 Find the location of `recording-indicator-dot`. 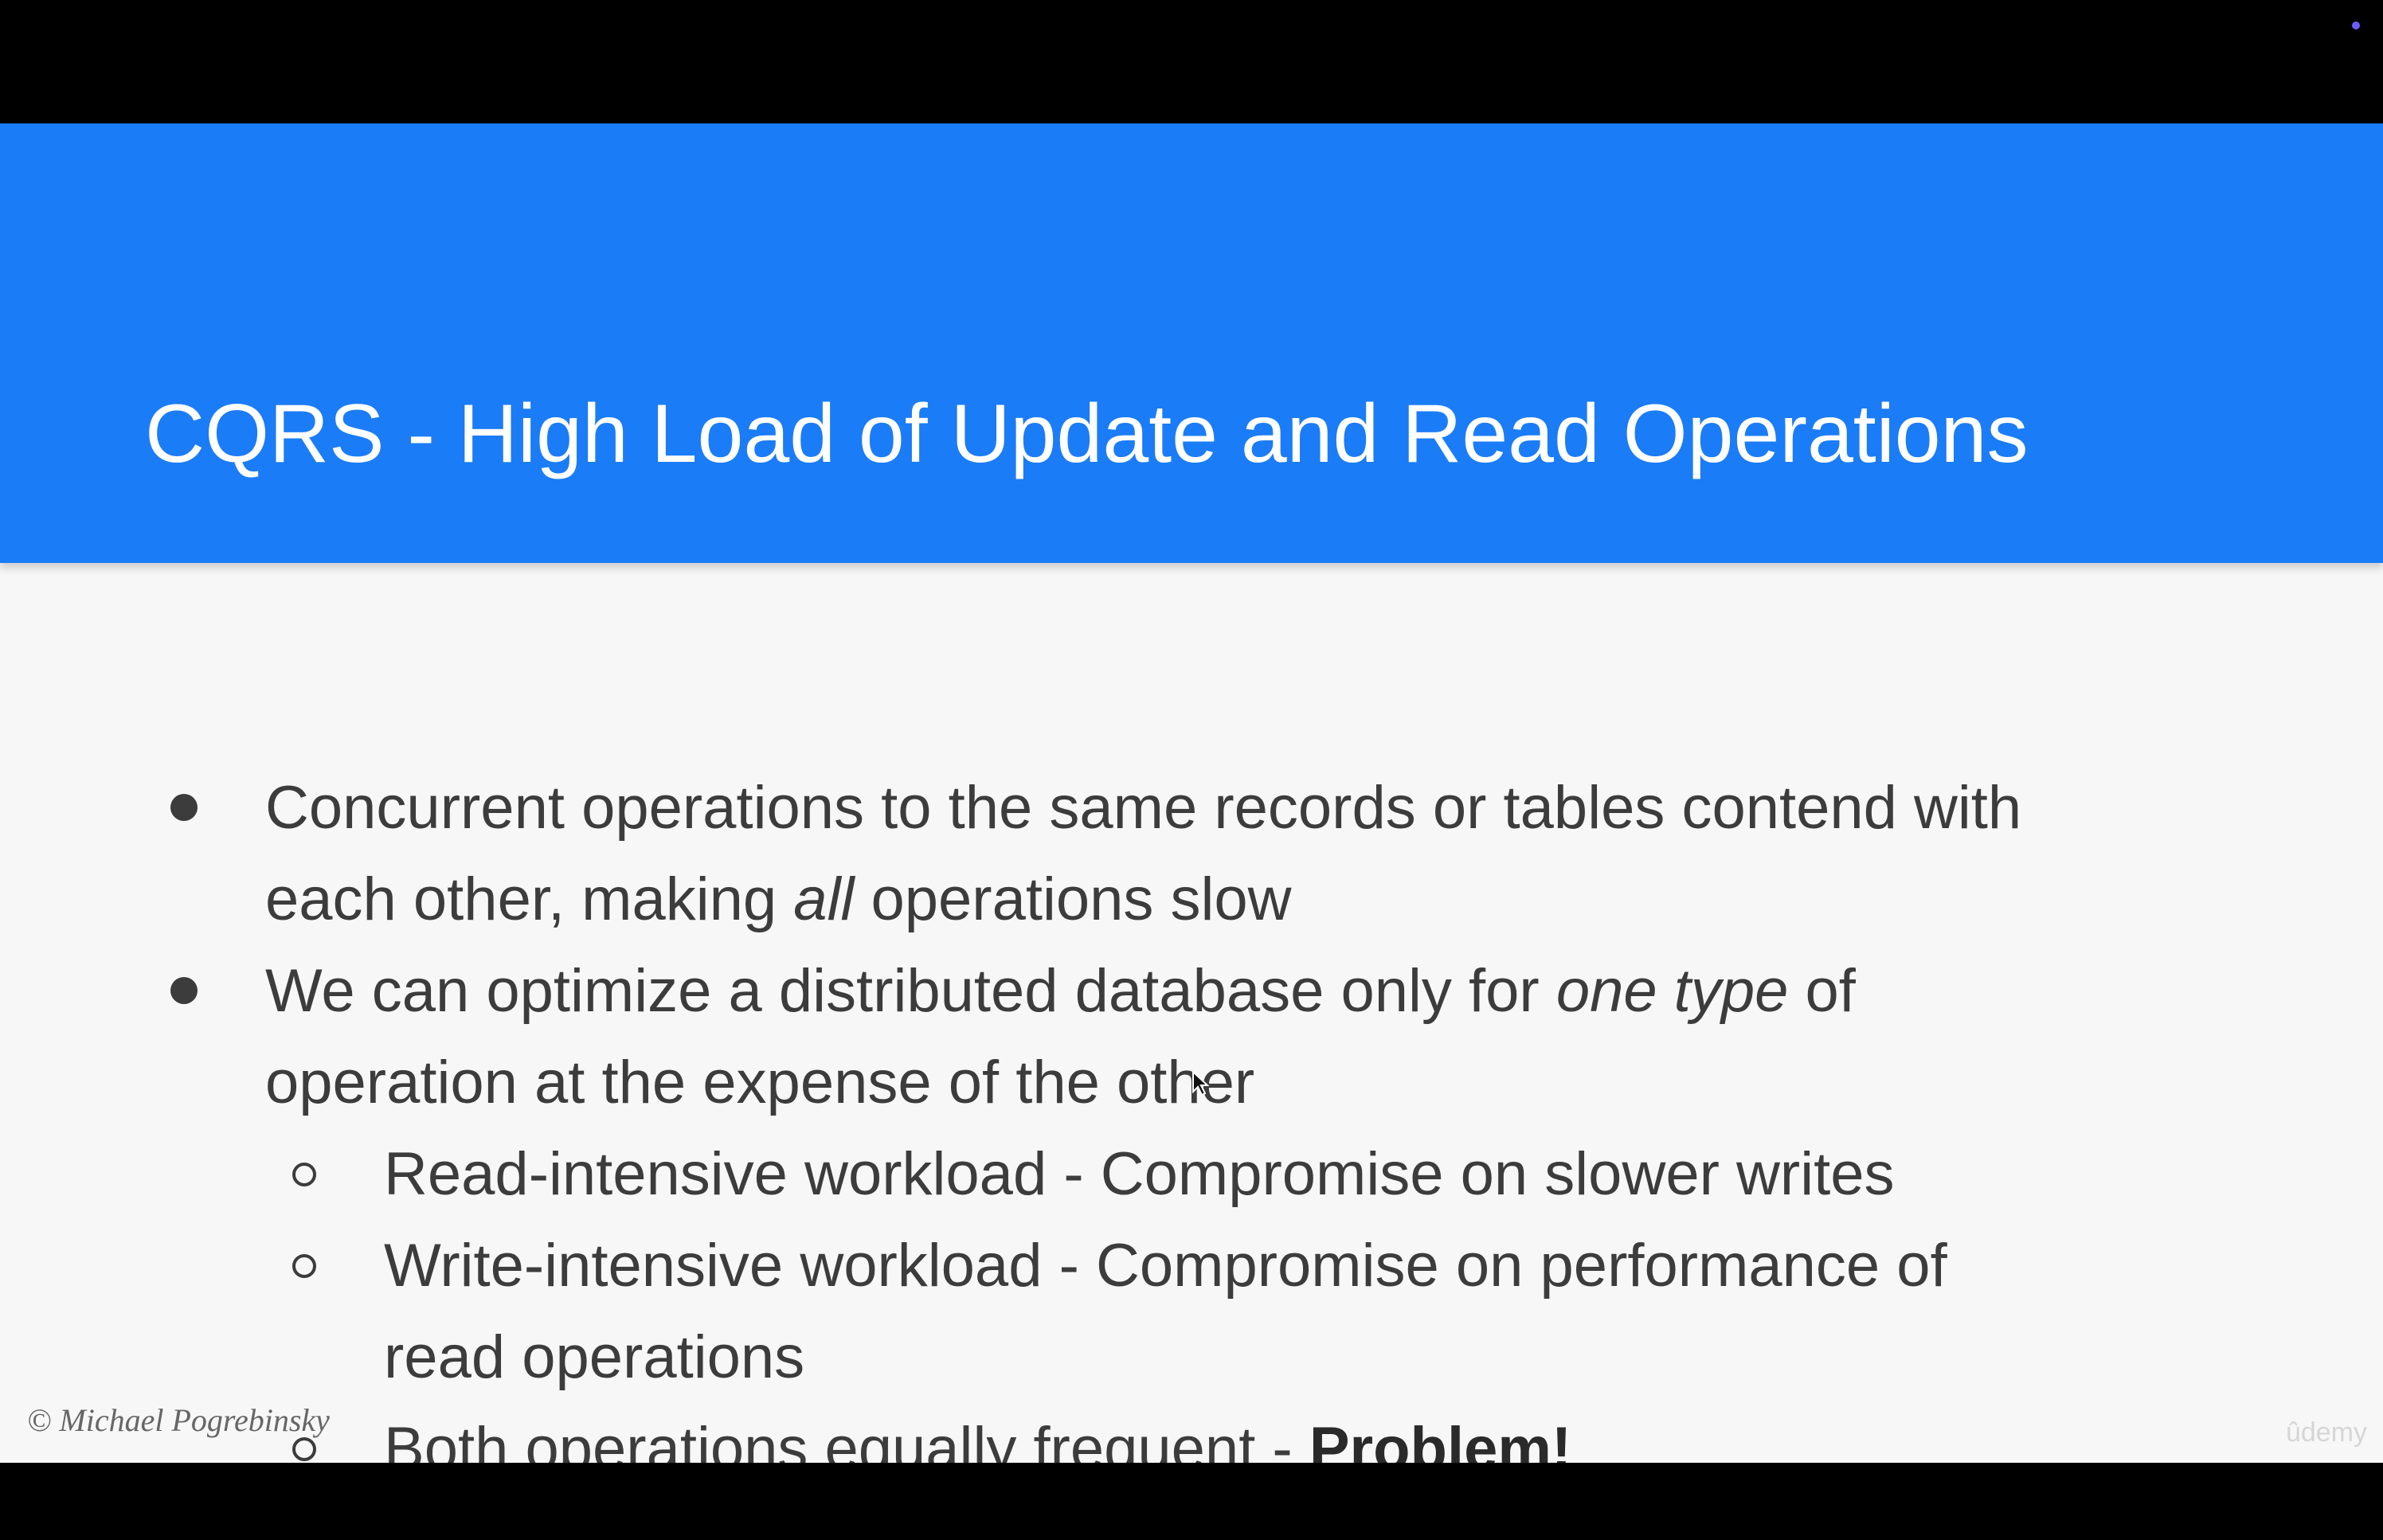

recording-indicator-dot is located at coordinates (2356, 25).